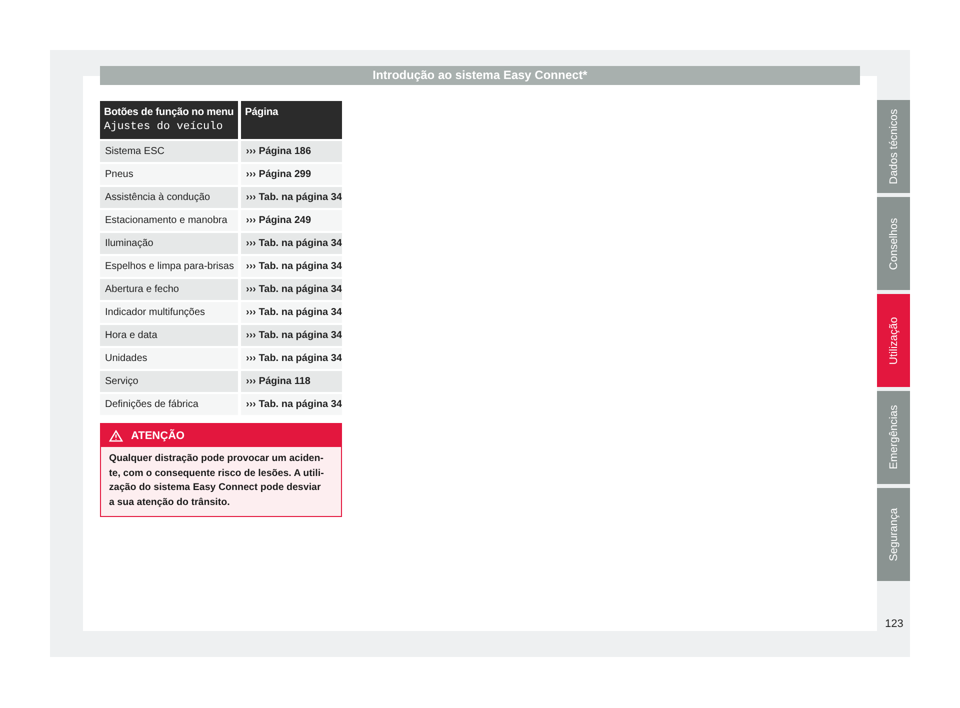 This screenshot has height=708, width=960. What do you see at coordinates (893, 534) in the screenshot?
I see `section-tab: Segurança` at bounding box center [893, 534].